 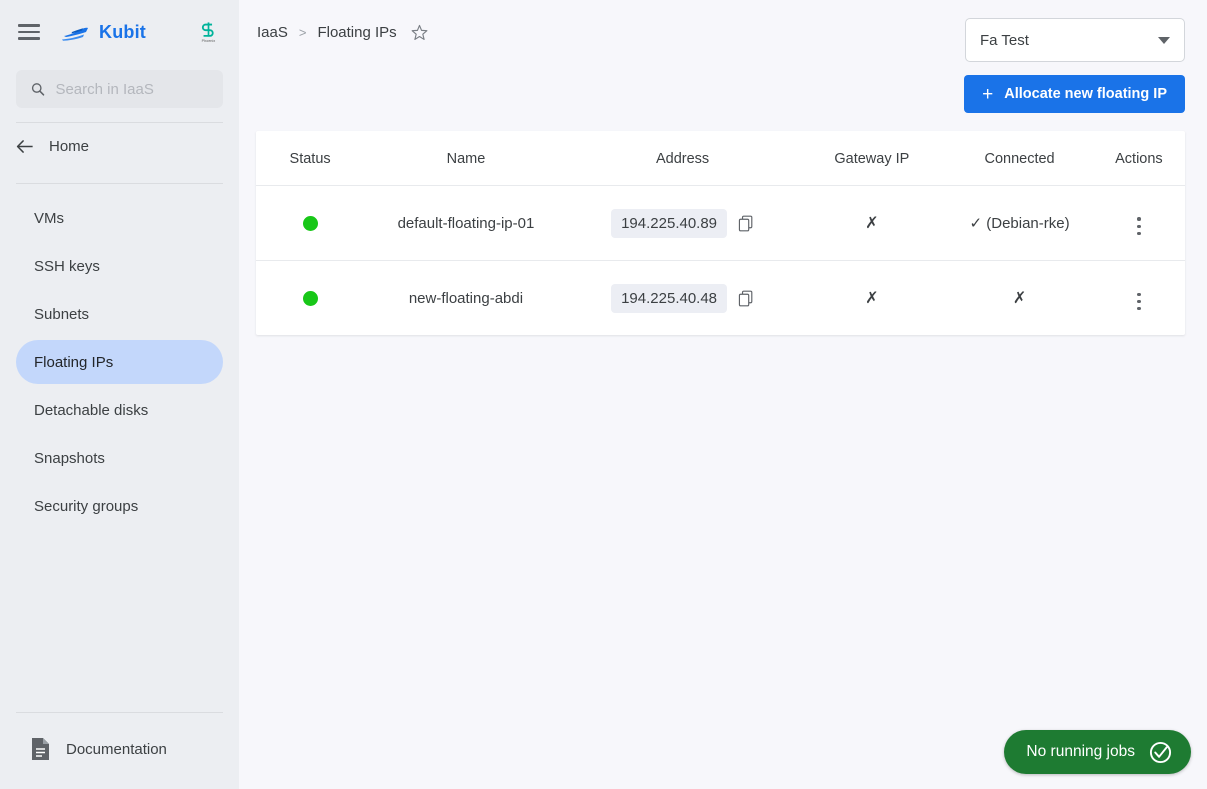 What do you see at coordinates (466, 223) in the screenshot?
I see `cell-name: default-floating-ip-01` at bounding box center [466, 223].